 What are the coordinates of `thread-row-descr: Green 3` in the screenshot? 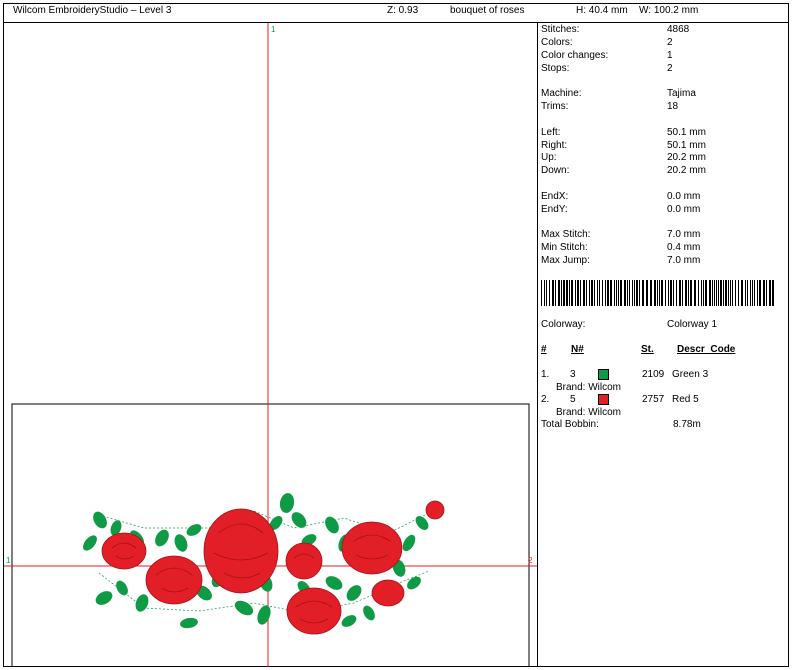 It's located at (690, 374).